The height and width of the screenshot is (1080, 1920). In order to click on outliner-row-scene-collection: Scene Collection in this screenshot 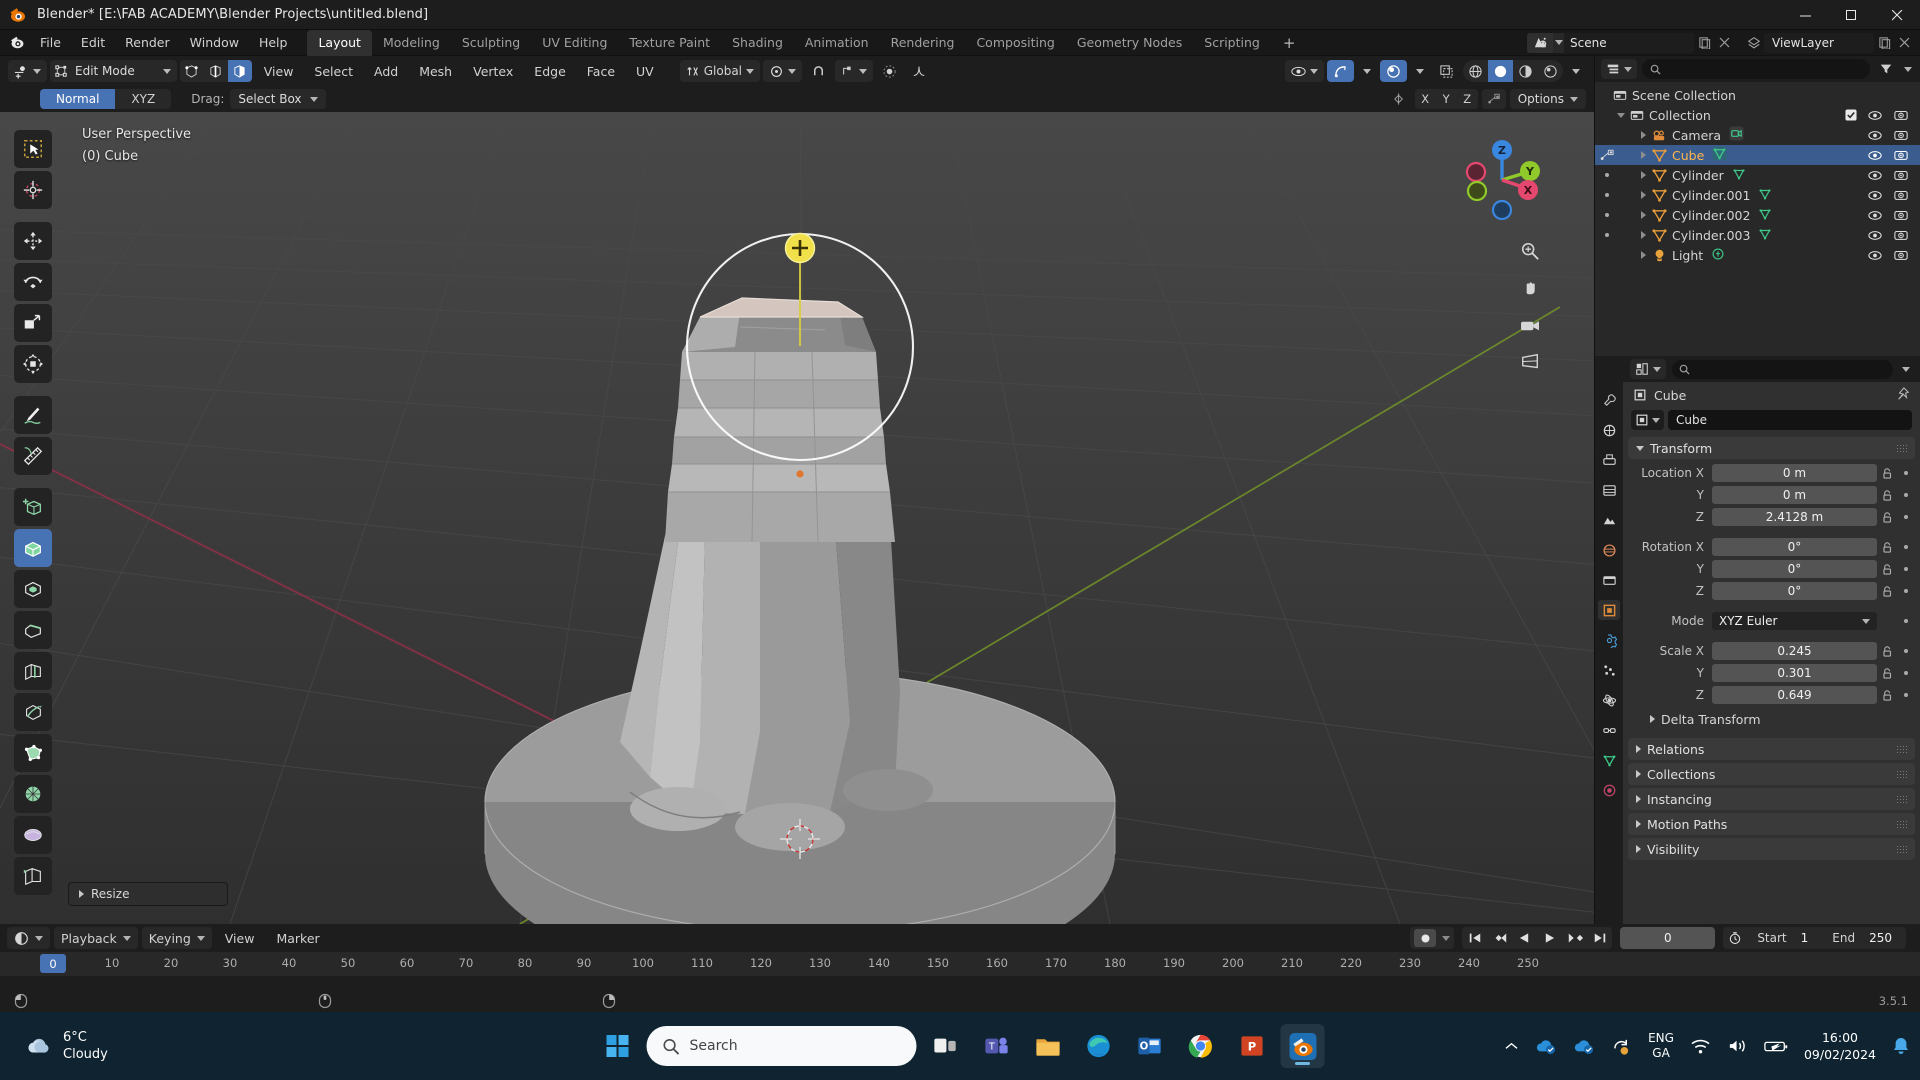, I will do `click(1757, 95)`.